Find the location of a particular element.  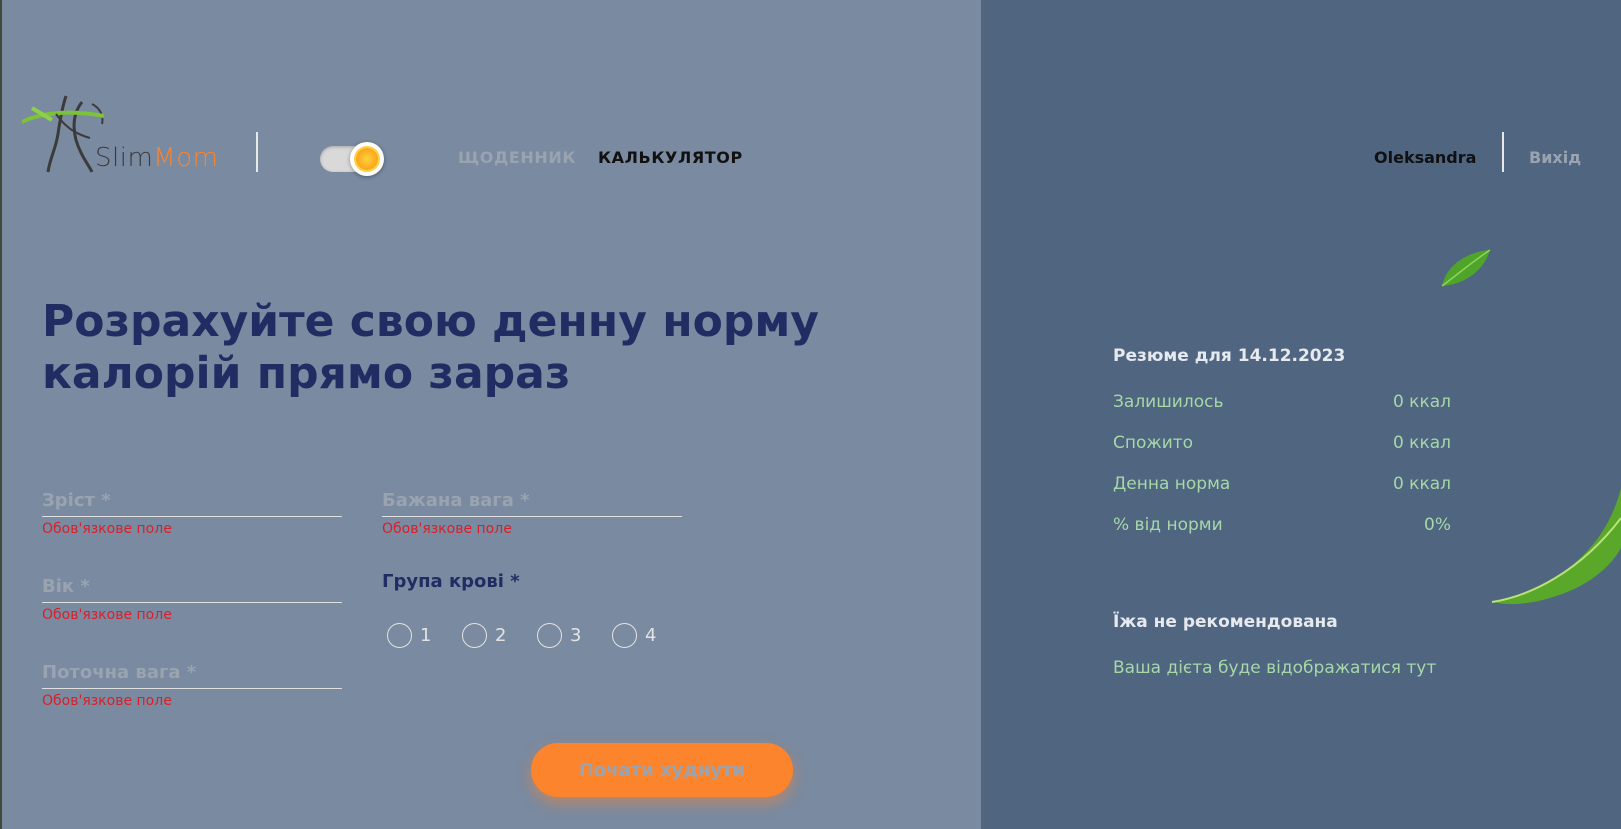

start-losing-weight-button: Почати худнути is located at coordinates (662, 770).